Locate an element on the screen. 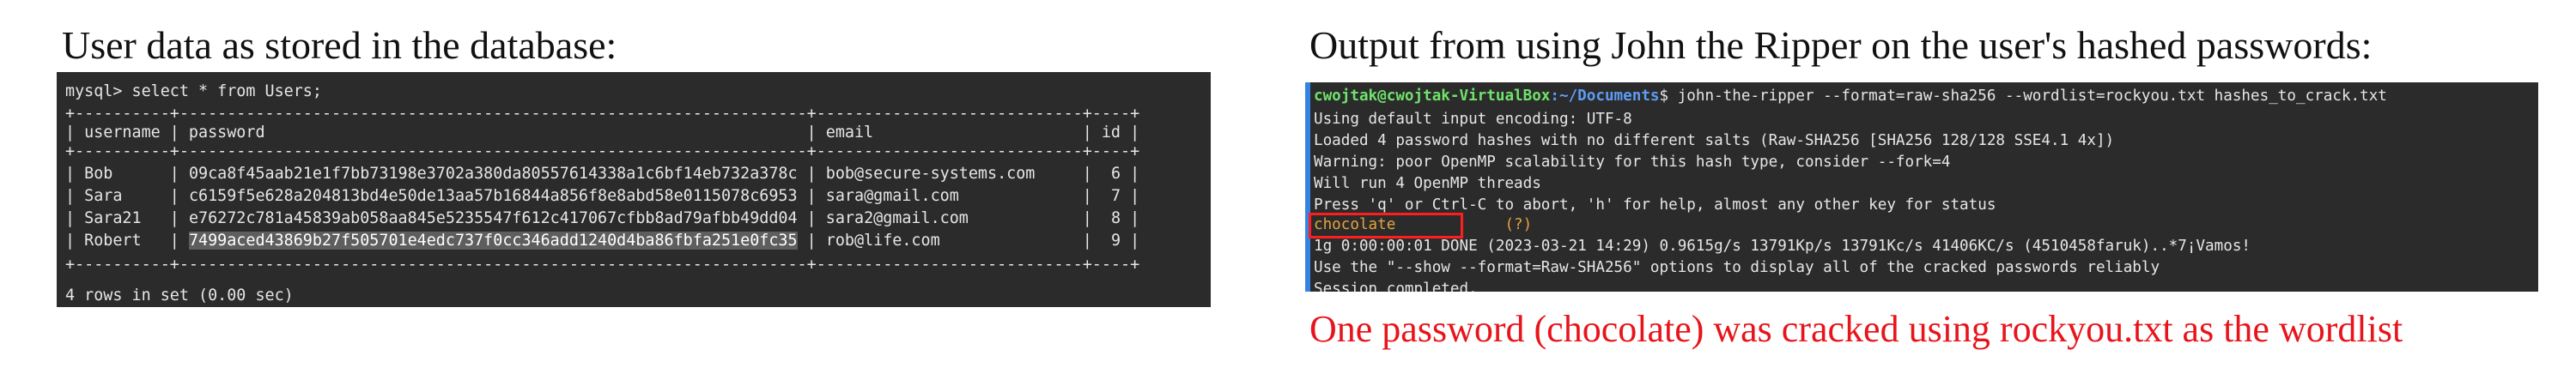 The height and width of the screenshot is (386, 2576). table-cell-text: | sara2@gmail.com | 8 | is located at coordinates (969, 218).